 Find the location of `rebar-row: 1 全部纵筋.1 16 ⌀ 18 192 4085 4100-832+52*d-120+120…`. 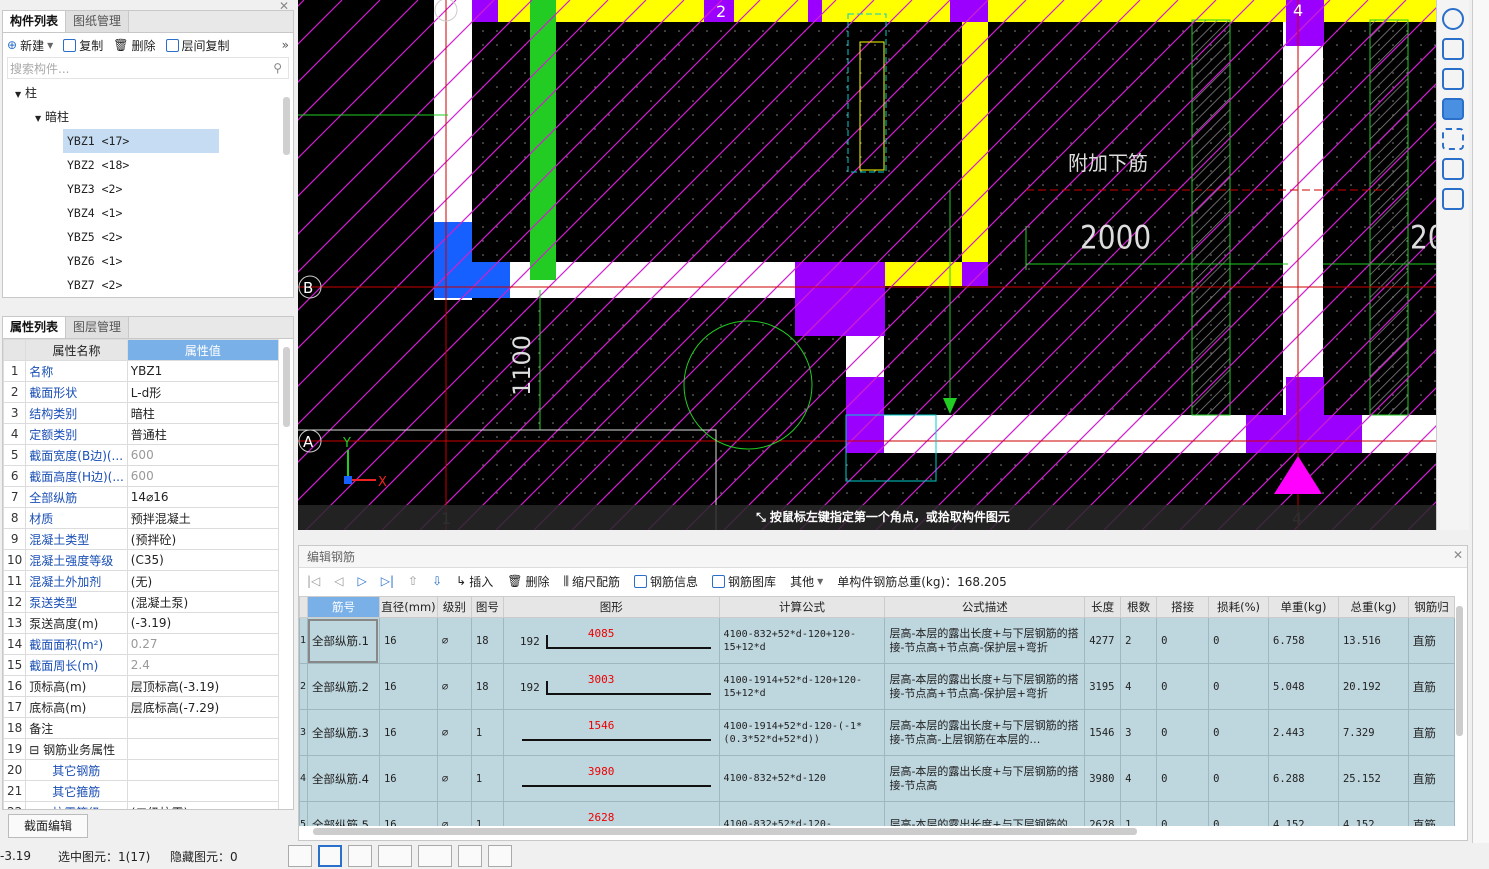

rebar-row: 1 全部纵筋.1 16 ⌀ 18 192 4085 4100-832+52*d-120+120… is located at coordinates (877, 640).